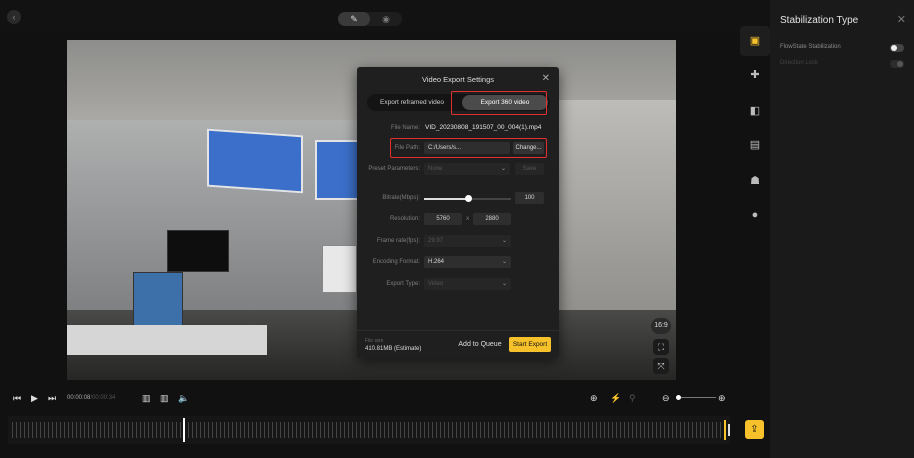 This screenshot has width=914, height=458. I want to click on file-path-label: File Path:, so click(407, 148).